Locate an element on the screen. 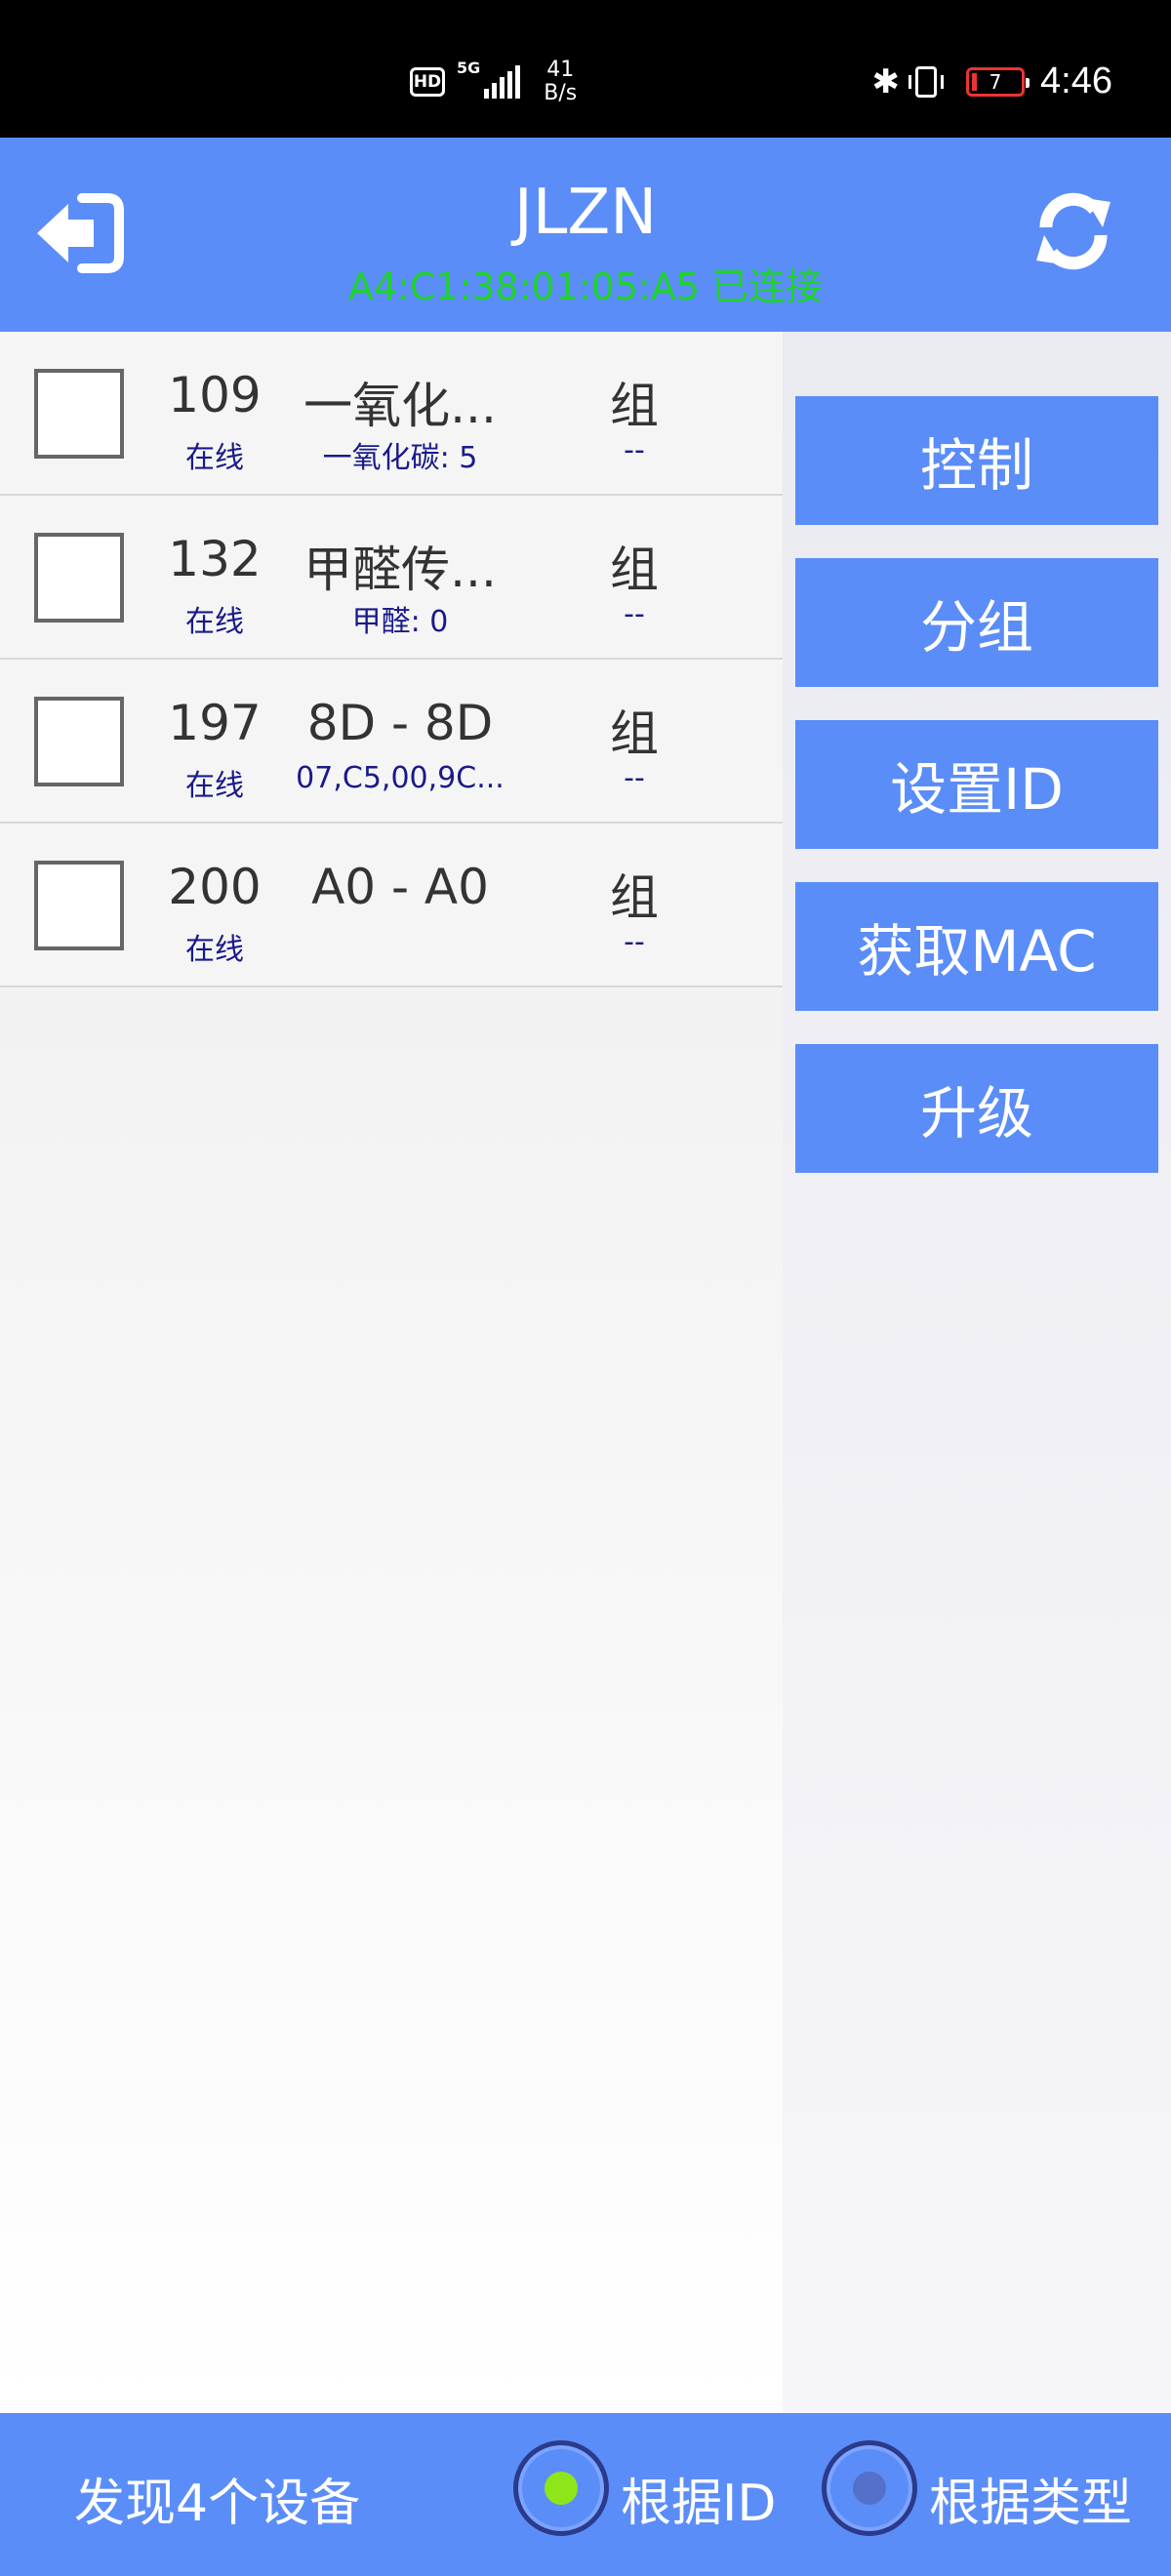 This screenshot has width=1171, height=2576. battery-icon: 7 is located at coordinates (998, 81).